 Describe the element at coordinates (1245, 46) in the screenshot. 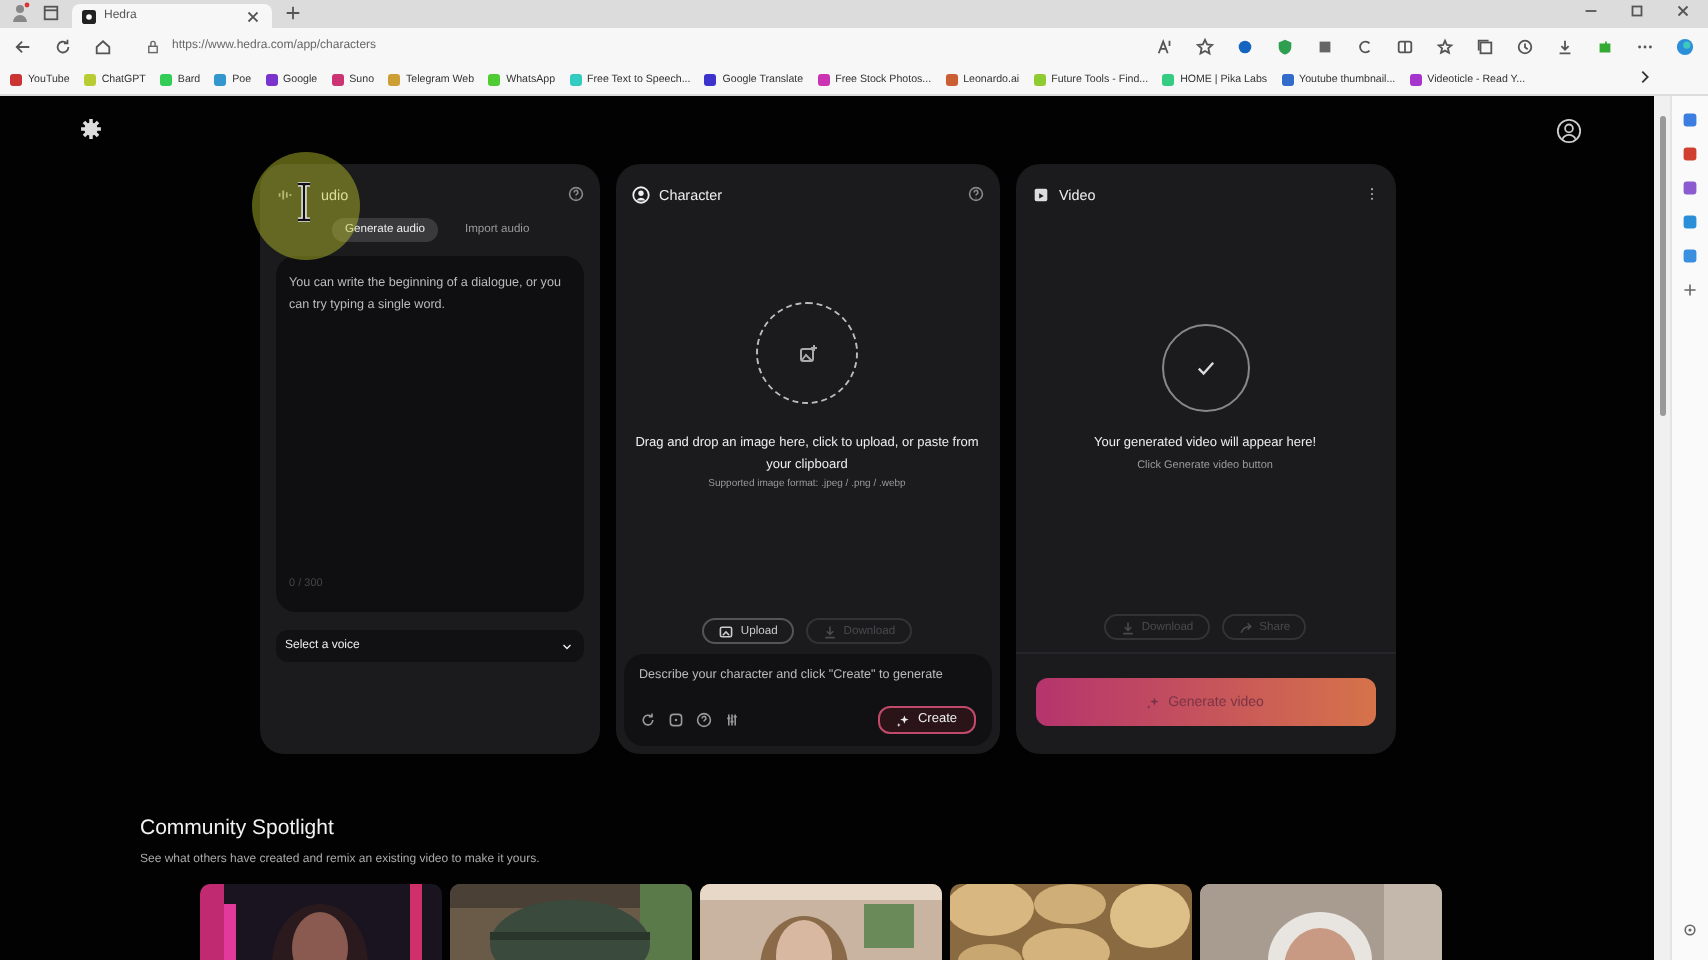

I see `extension-icon` at that location.